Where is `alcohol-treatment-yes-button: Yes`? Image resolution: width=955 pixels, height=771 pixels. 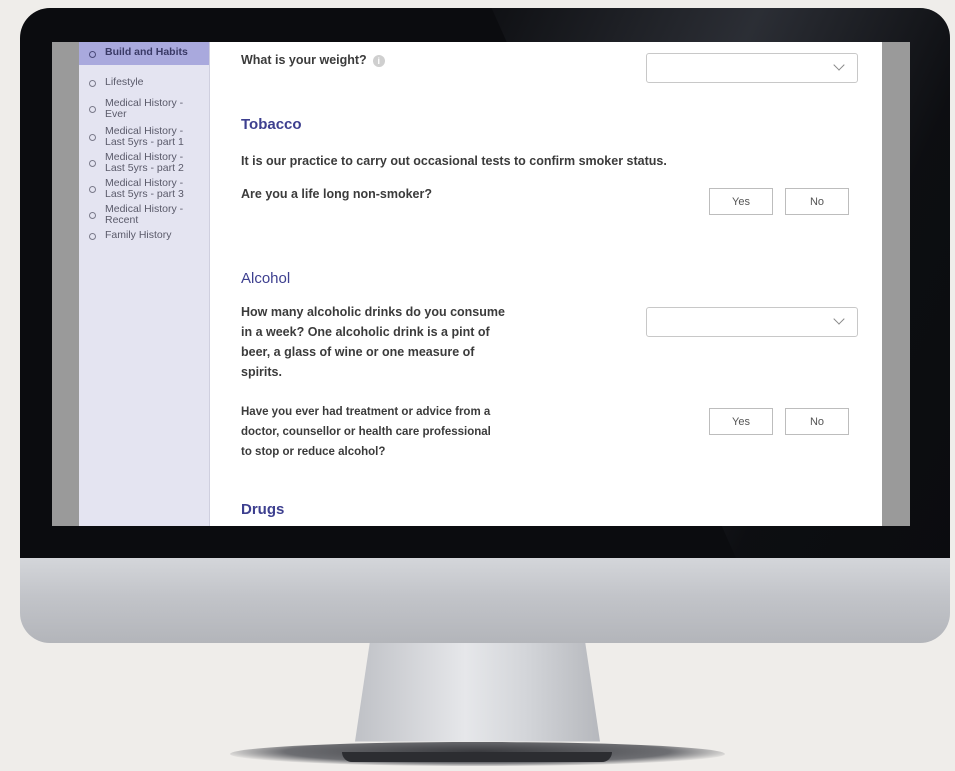
alcohol-treatment-yes-button: Yes is located at coordinates (741, 421).